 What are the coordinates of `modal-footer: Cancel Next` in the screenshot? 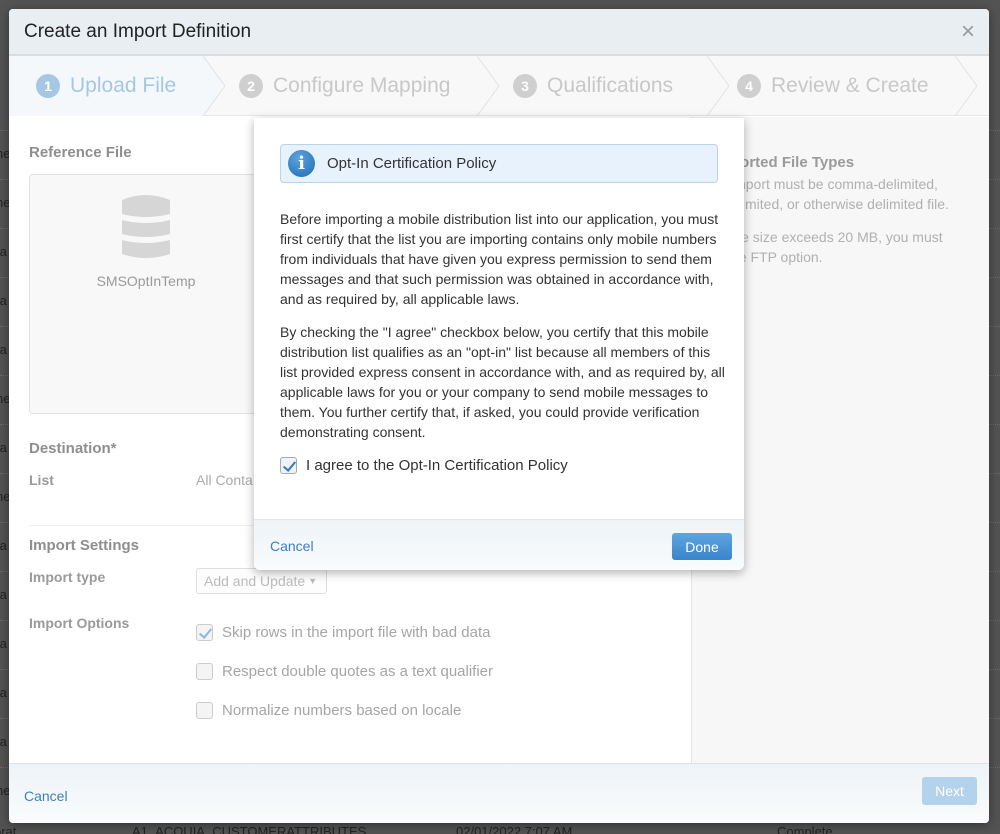 It's located at (499, 793).